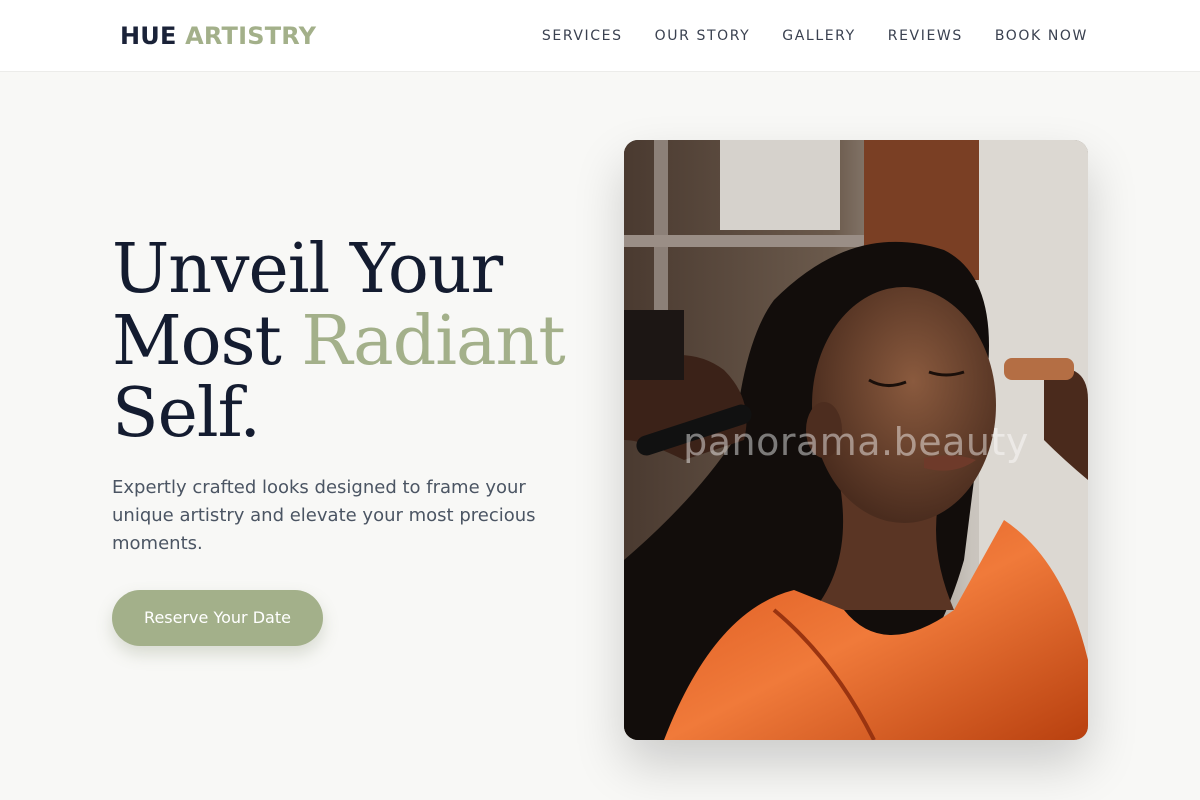 This screenshot has width=1200, height=800. I want to click on nav-link-book-now: BOOK NOW, so click(1041, 36).